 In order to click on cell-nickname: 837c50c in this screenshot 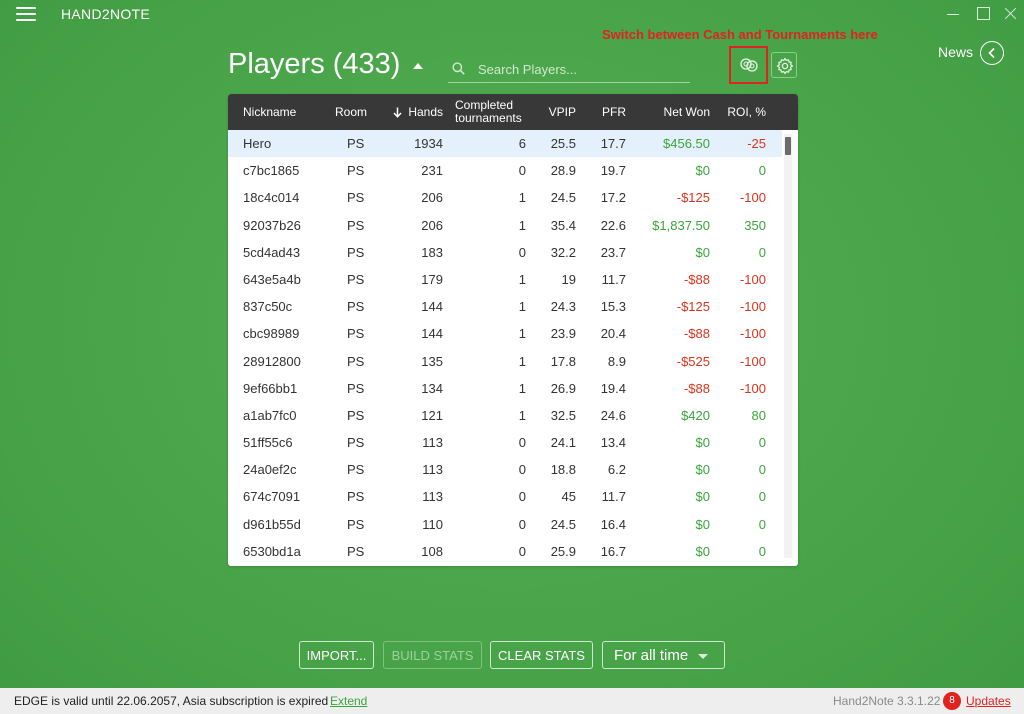, I will do `click(268, 307)`.